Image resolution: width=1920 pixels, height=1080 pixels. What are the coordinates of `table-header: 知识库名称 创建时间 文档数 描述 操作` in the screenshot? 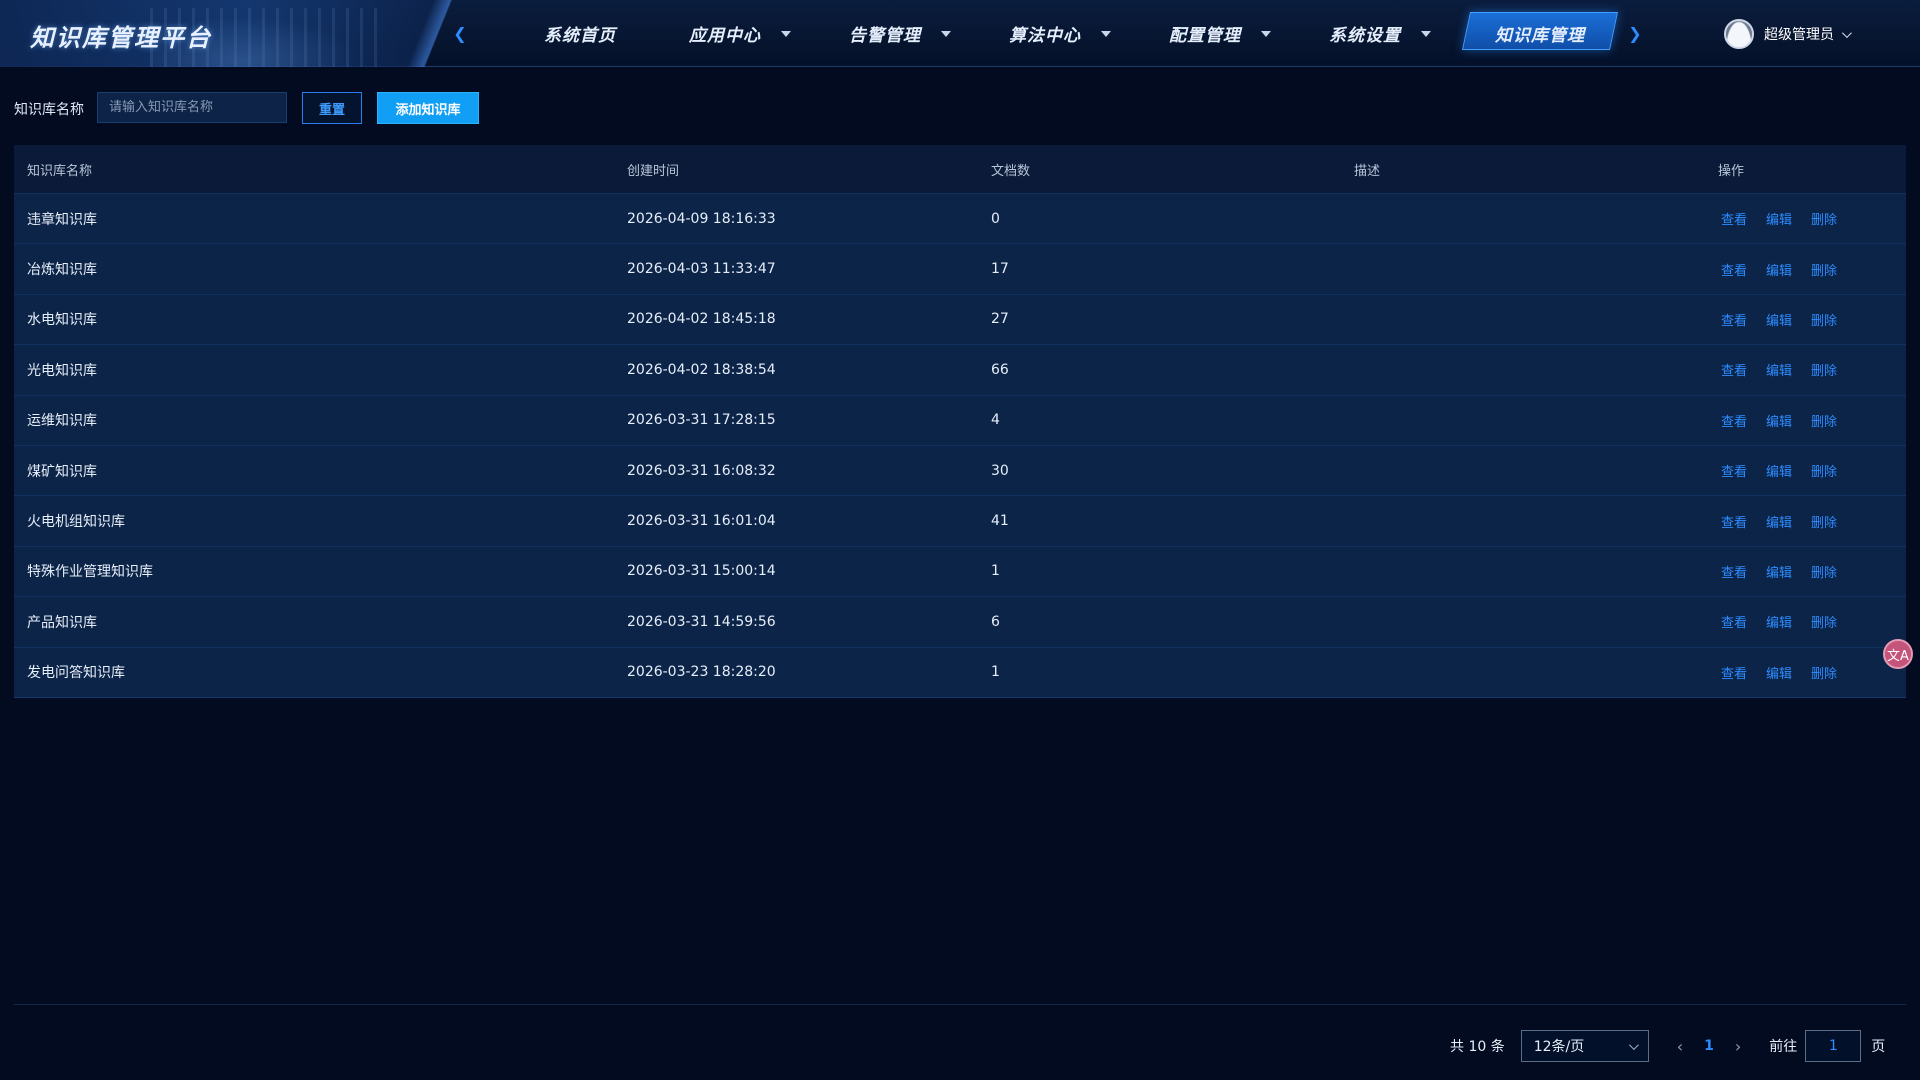 It's located at (960, 169).